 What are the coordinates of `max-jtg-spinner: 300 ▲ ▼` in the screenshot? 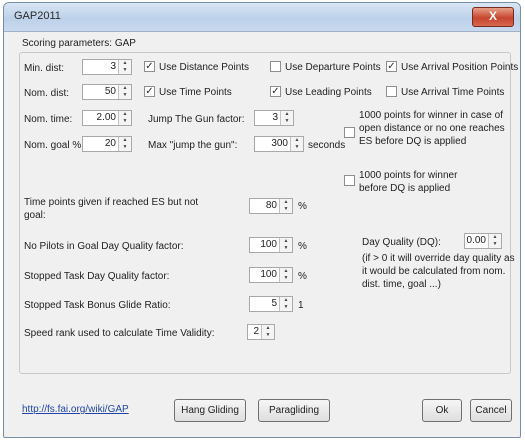 It's located at (279, 144).